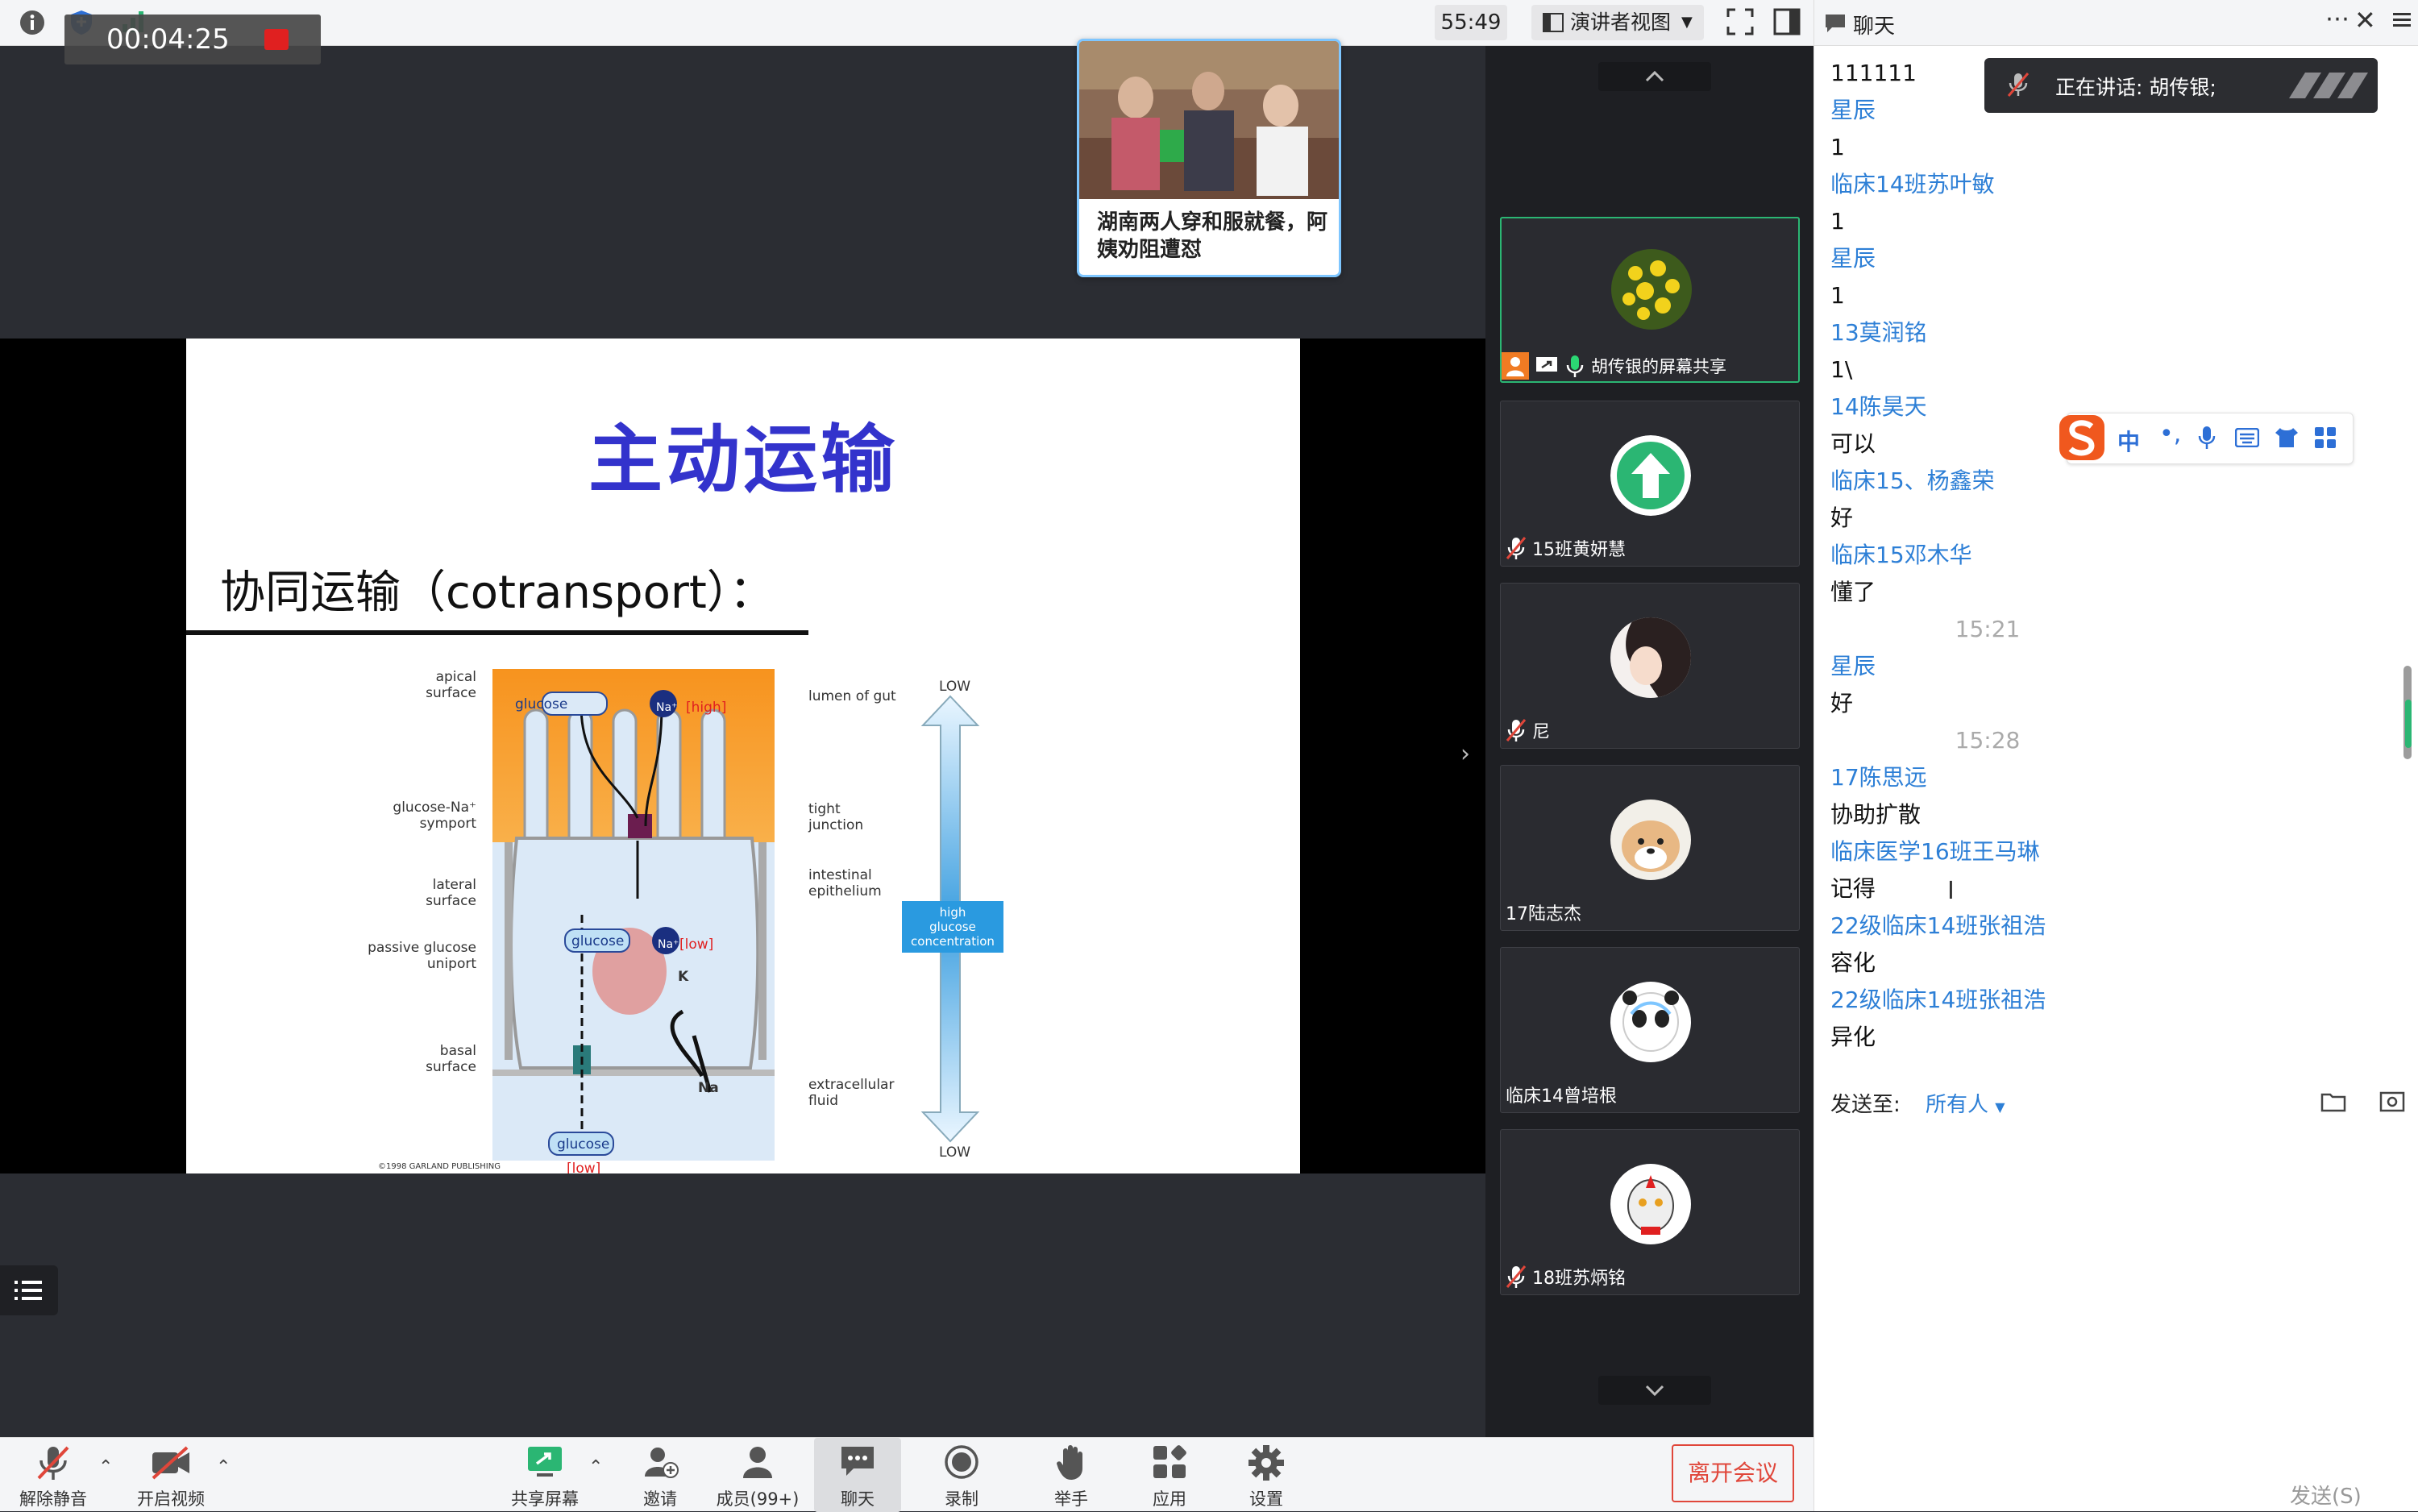  Describe the element at coordinates (1650, 848) in the screenshot. I see `participant-tile: 17陆志杰` at that location.